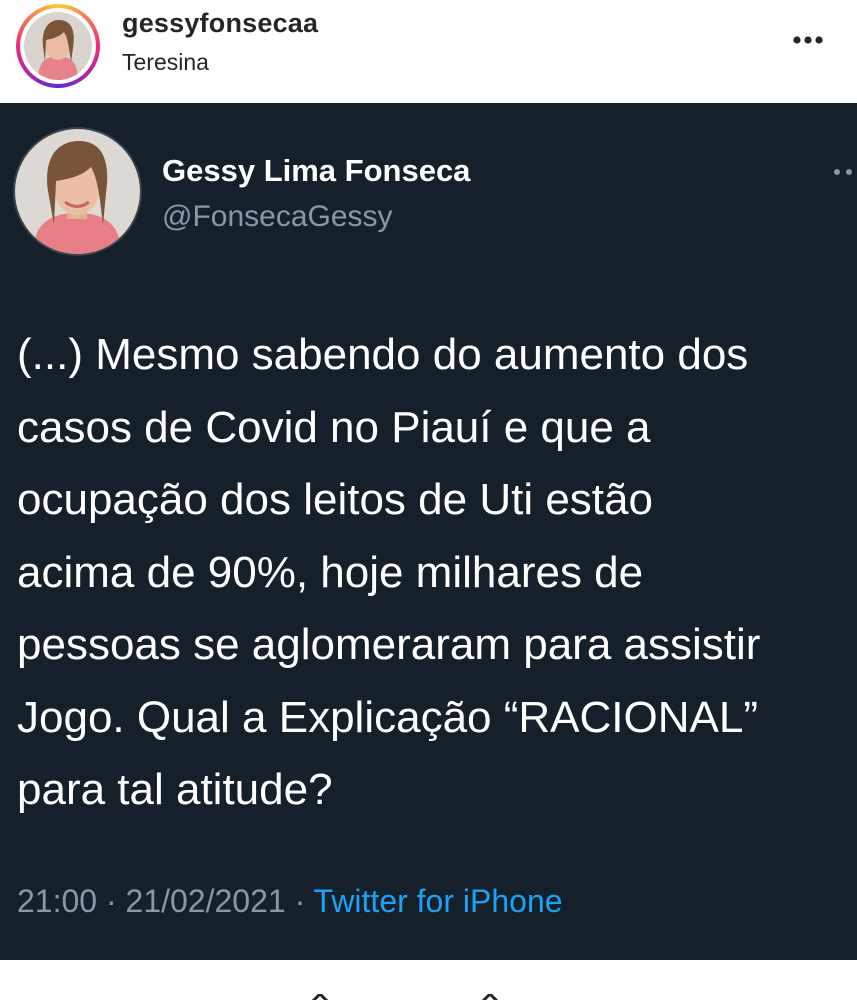  I want to click on tweet-text-line: casos de Covid no Piauí e que a, so click(334, 427).